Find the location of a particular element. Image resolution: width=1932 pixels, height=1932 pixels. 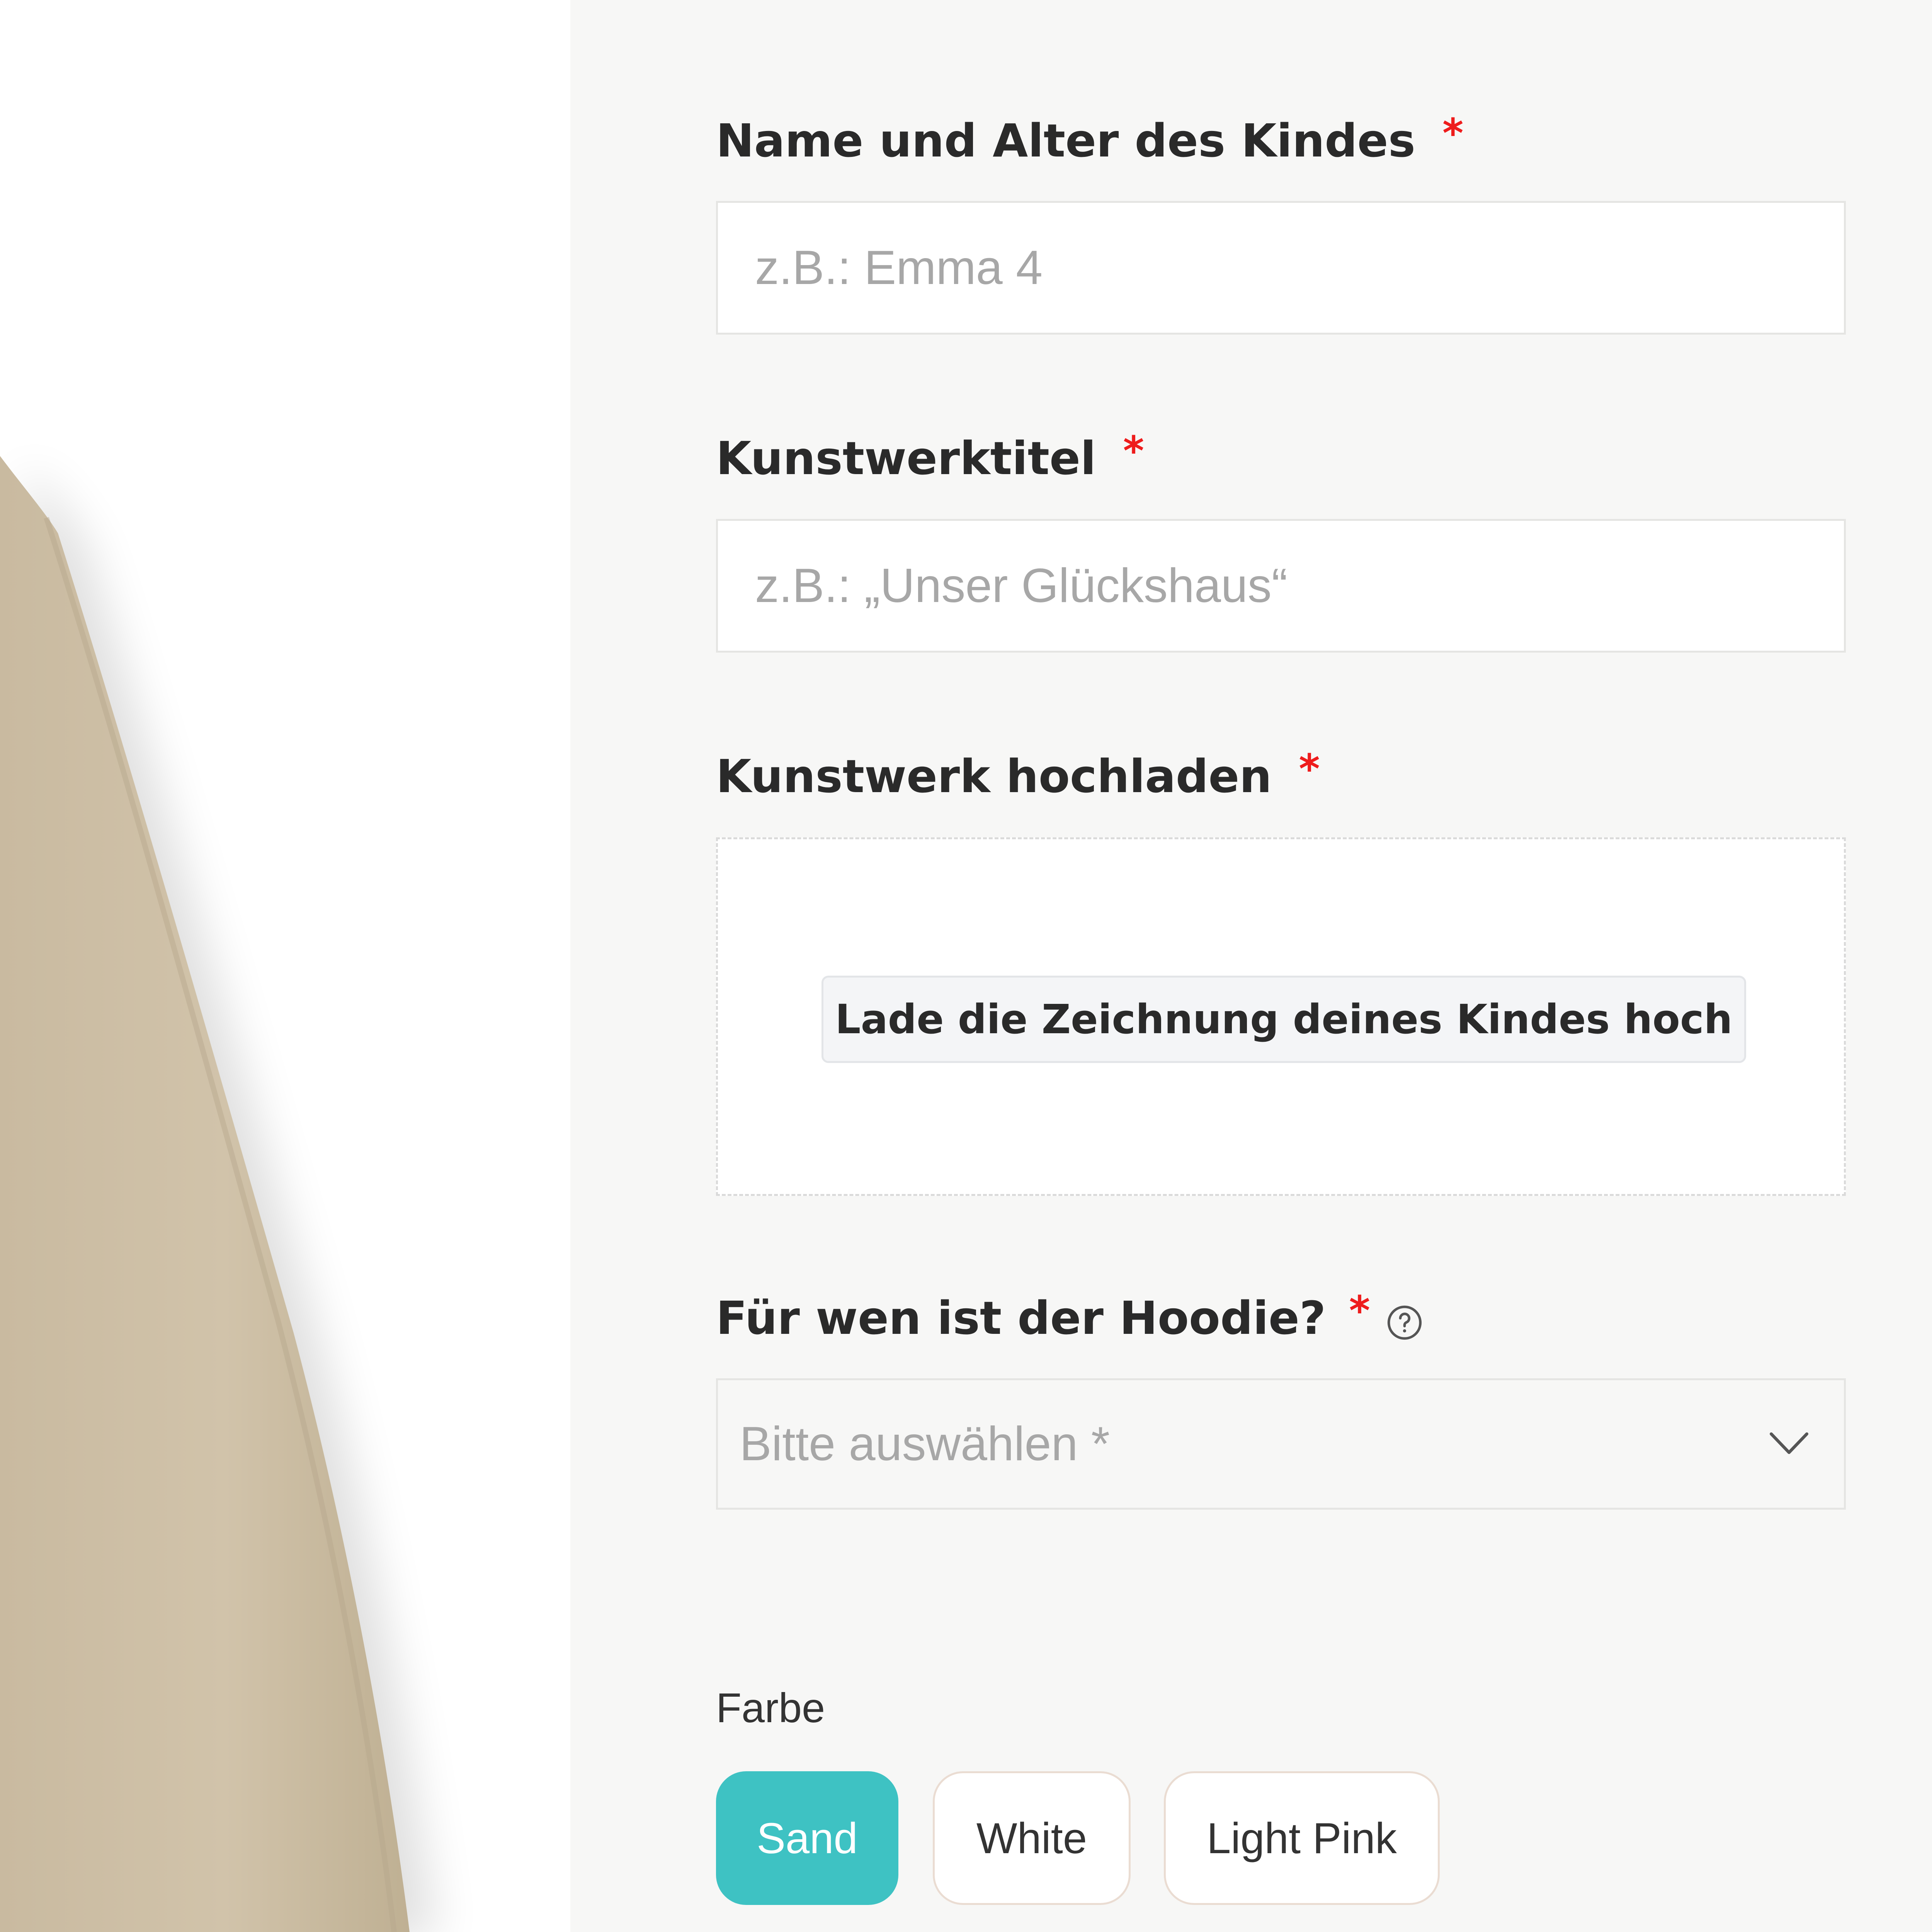

artwork-title-label-text: Kunstwerktitel is located at coordinates (906, 459).